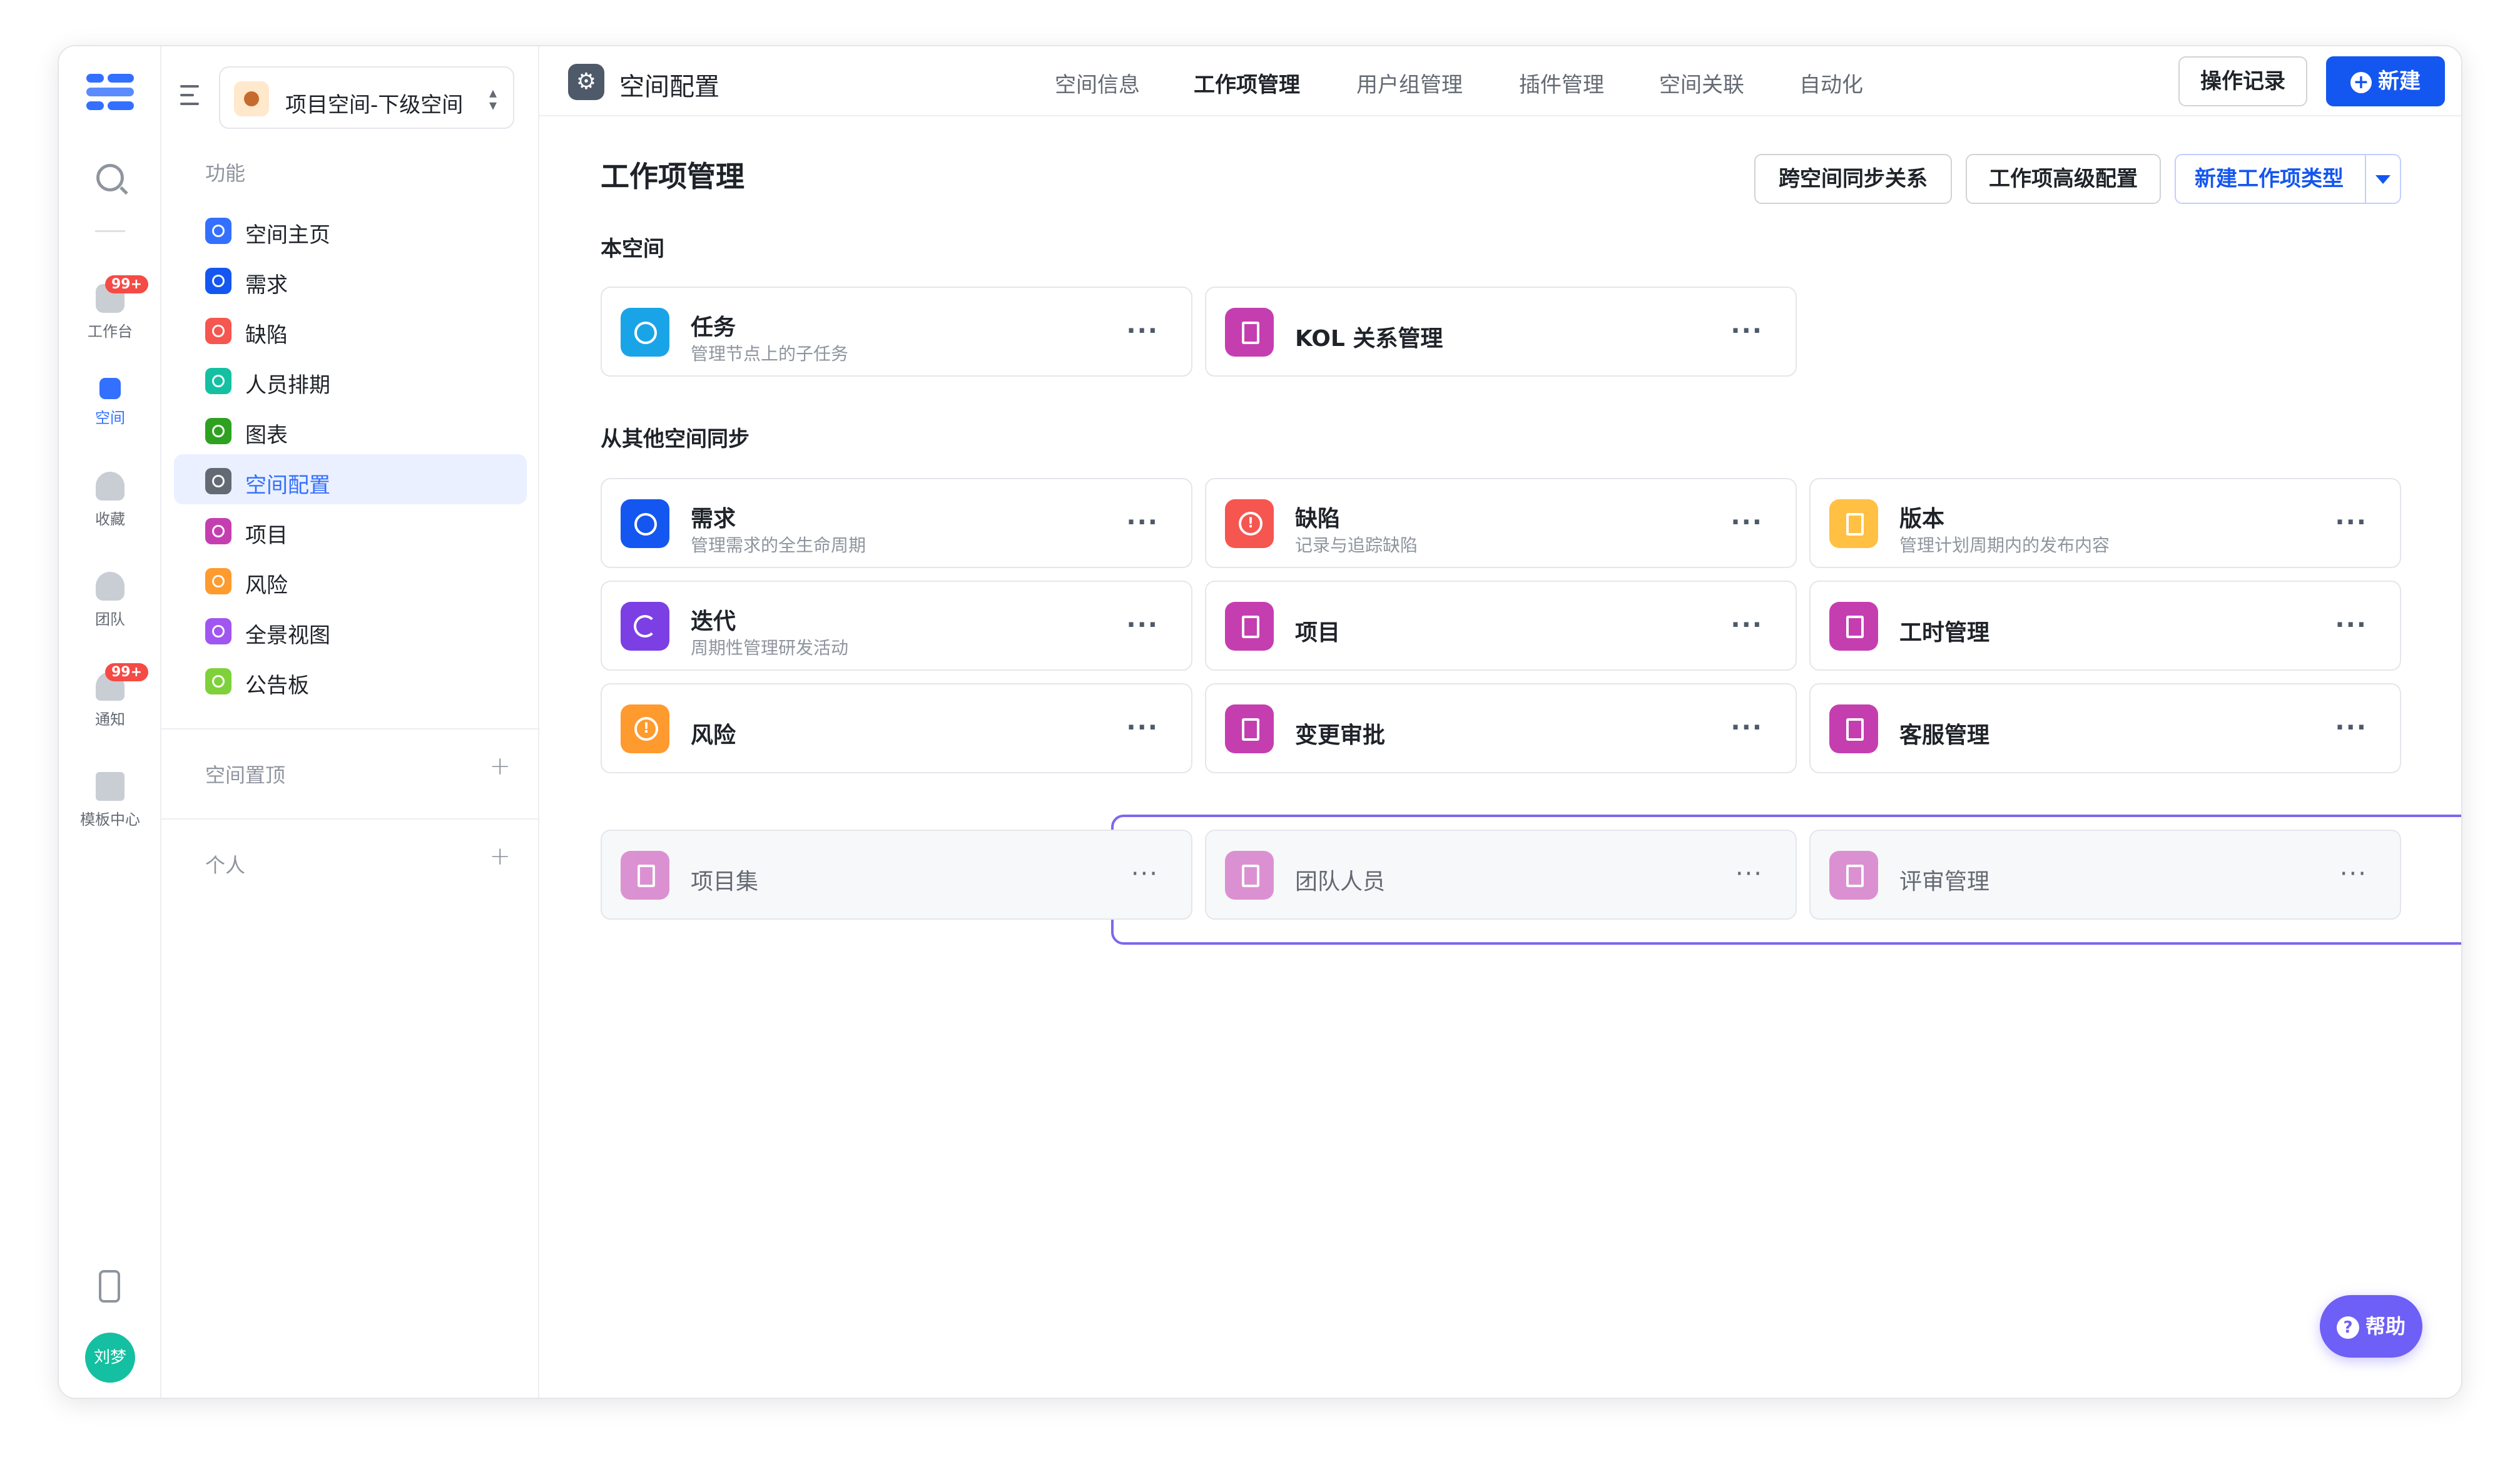  What do you see at coordinates (350, 819) in the screenshot?
I see `sidebar-divider` at bounding box center [350, 819].